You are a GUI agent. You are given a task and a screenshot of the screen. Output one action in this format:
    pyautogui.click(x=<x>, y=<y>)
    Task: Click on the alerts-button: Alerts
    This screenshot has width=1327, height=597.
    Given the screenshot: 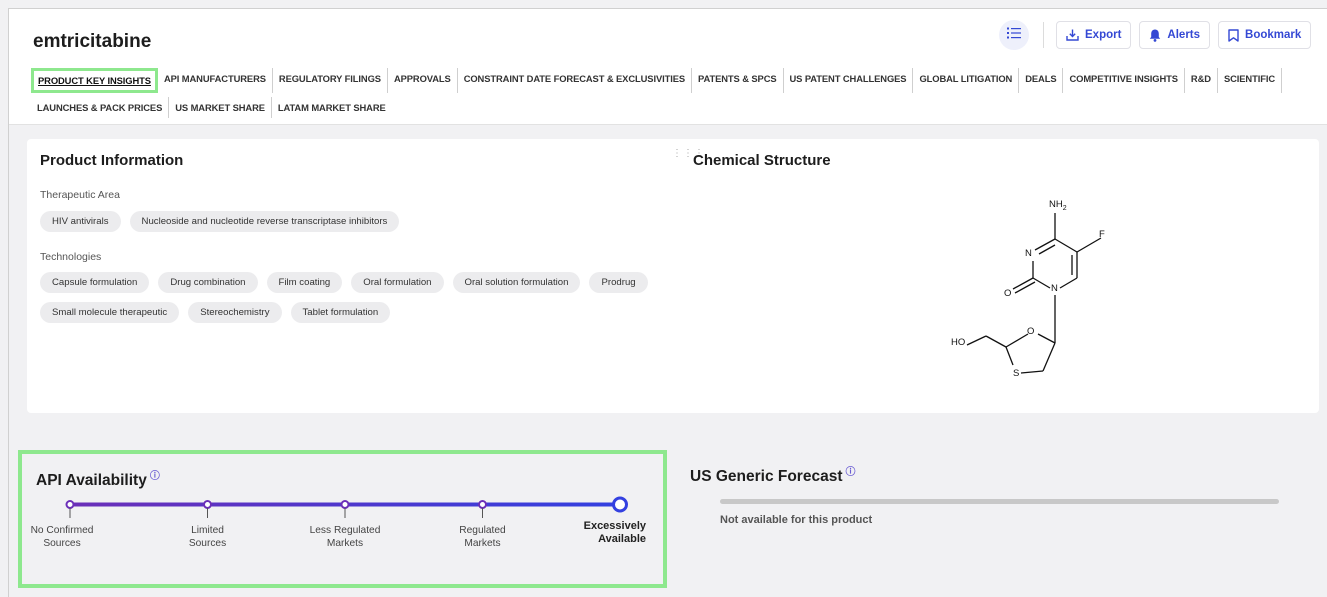 What is the action you would take?
    pyautogui.click(x=1175, y=35)
    